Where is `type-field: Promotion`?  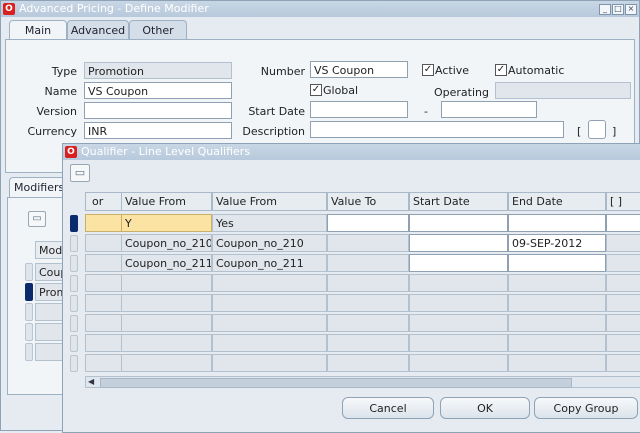
type-field: Promotion is located at coordinates (158, 70).